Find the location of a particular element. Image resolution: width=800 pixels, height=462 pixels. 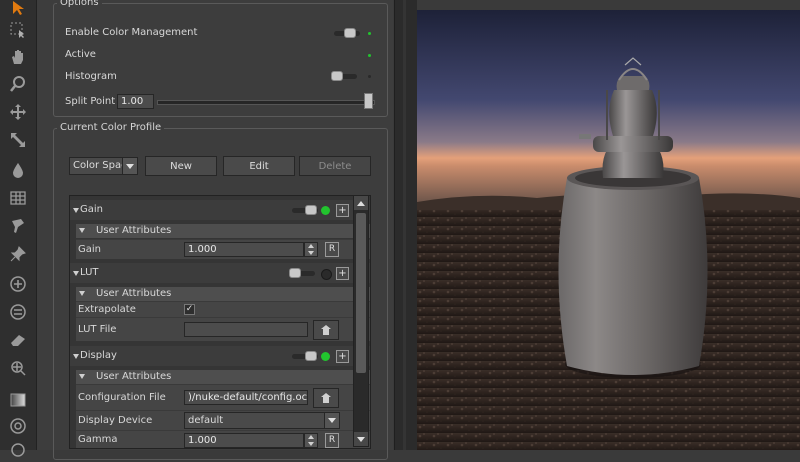

scroll-down-arrow-icon is located at coordinates (361, 439).